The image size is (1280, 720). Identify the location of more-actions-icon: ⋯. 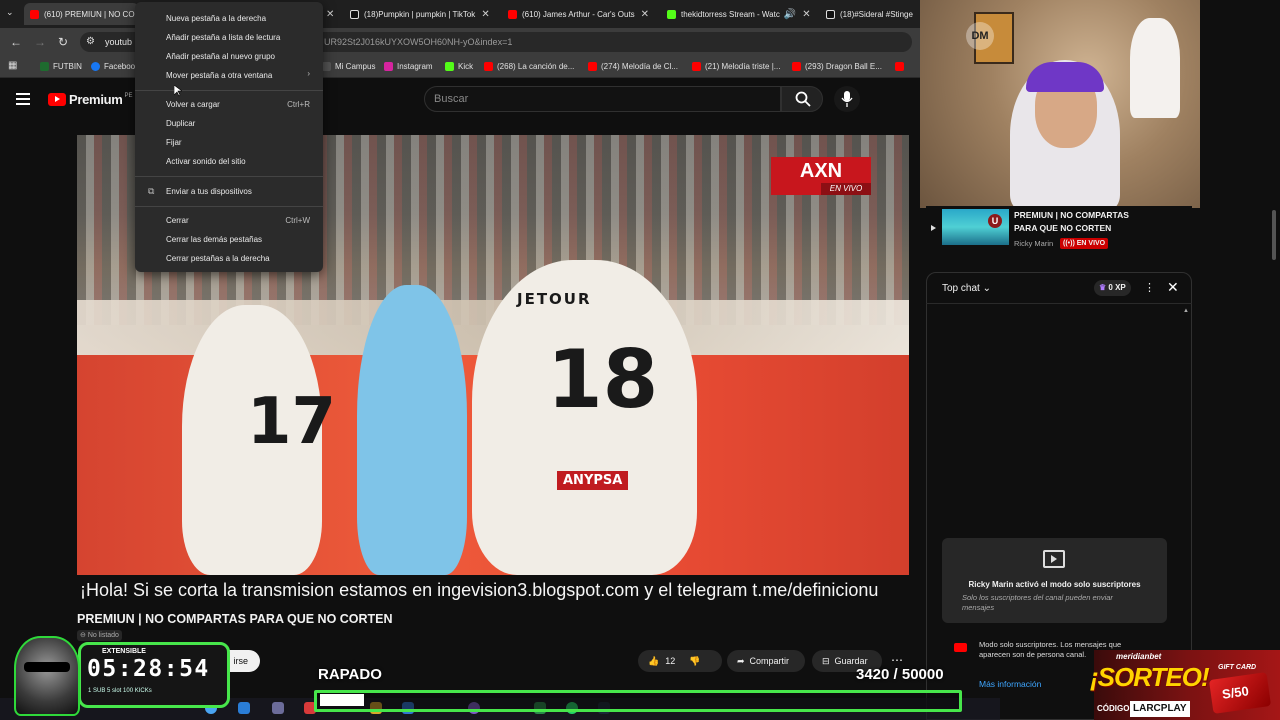
(897, 660).